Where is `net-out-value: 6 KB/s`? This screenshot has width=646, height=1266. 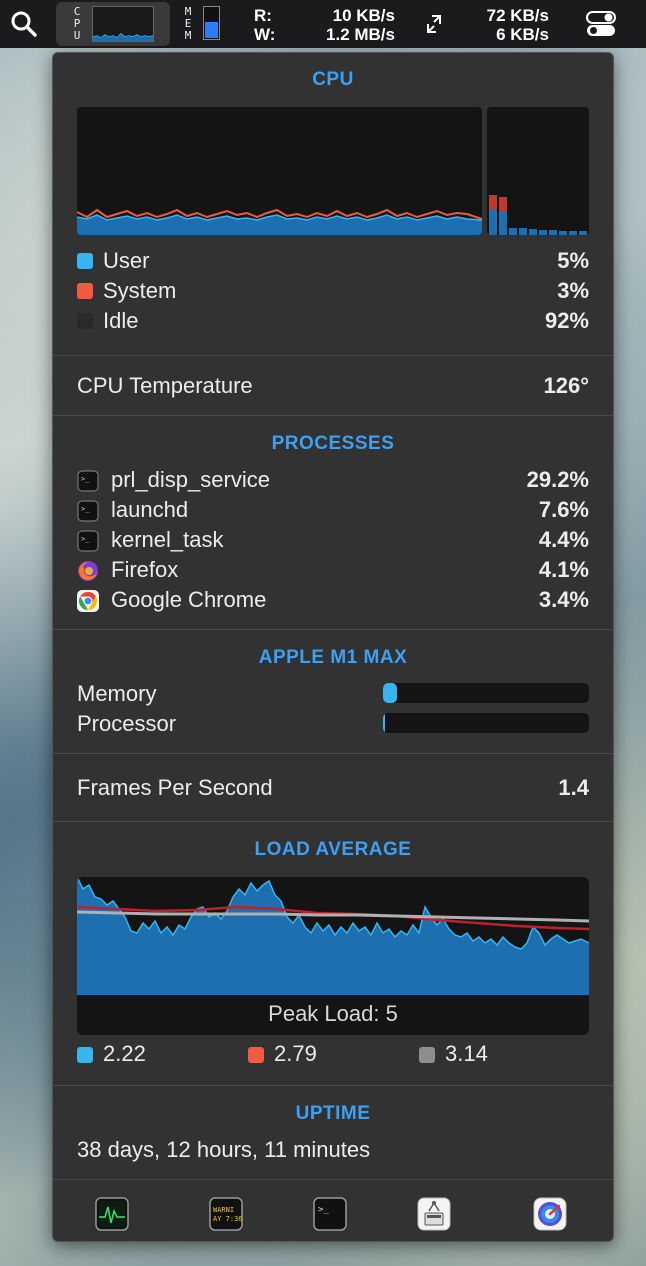
net-out-value: 6 KB/s is located at coordinates (522, 34).